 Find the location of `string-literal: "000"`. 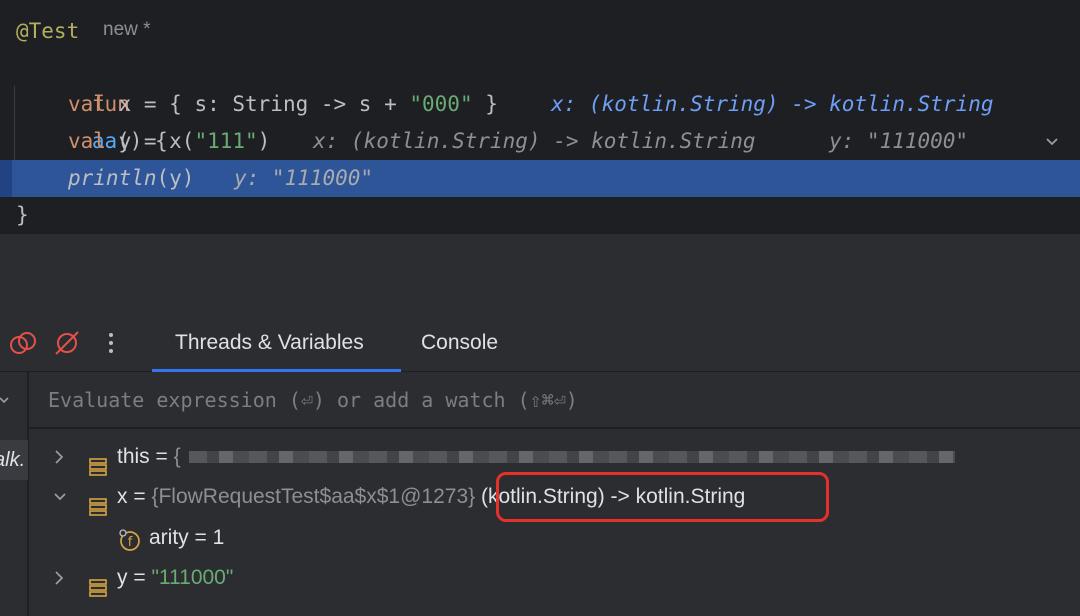

string-literal: "000" is located at coordinates (441, 104).